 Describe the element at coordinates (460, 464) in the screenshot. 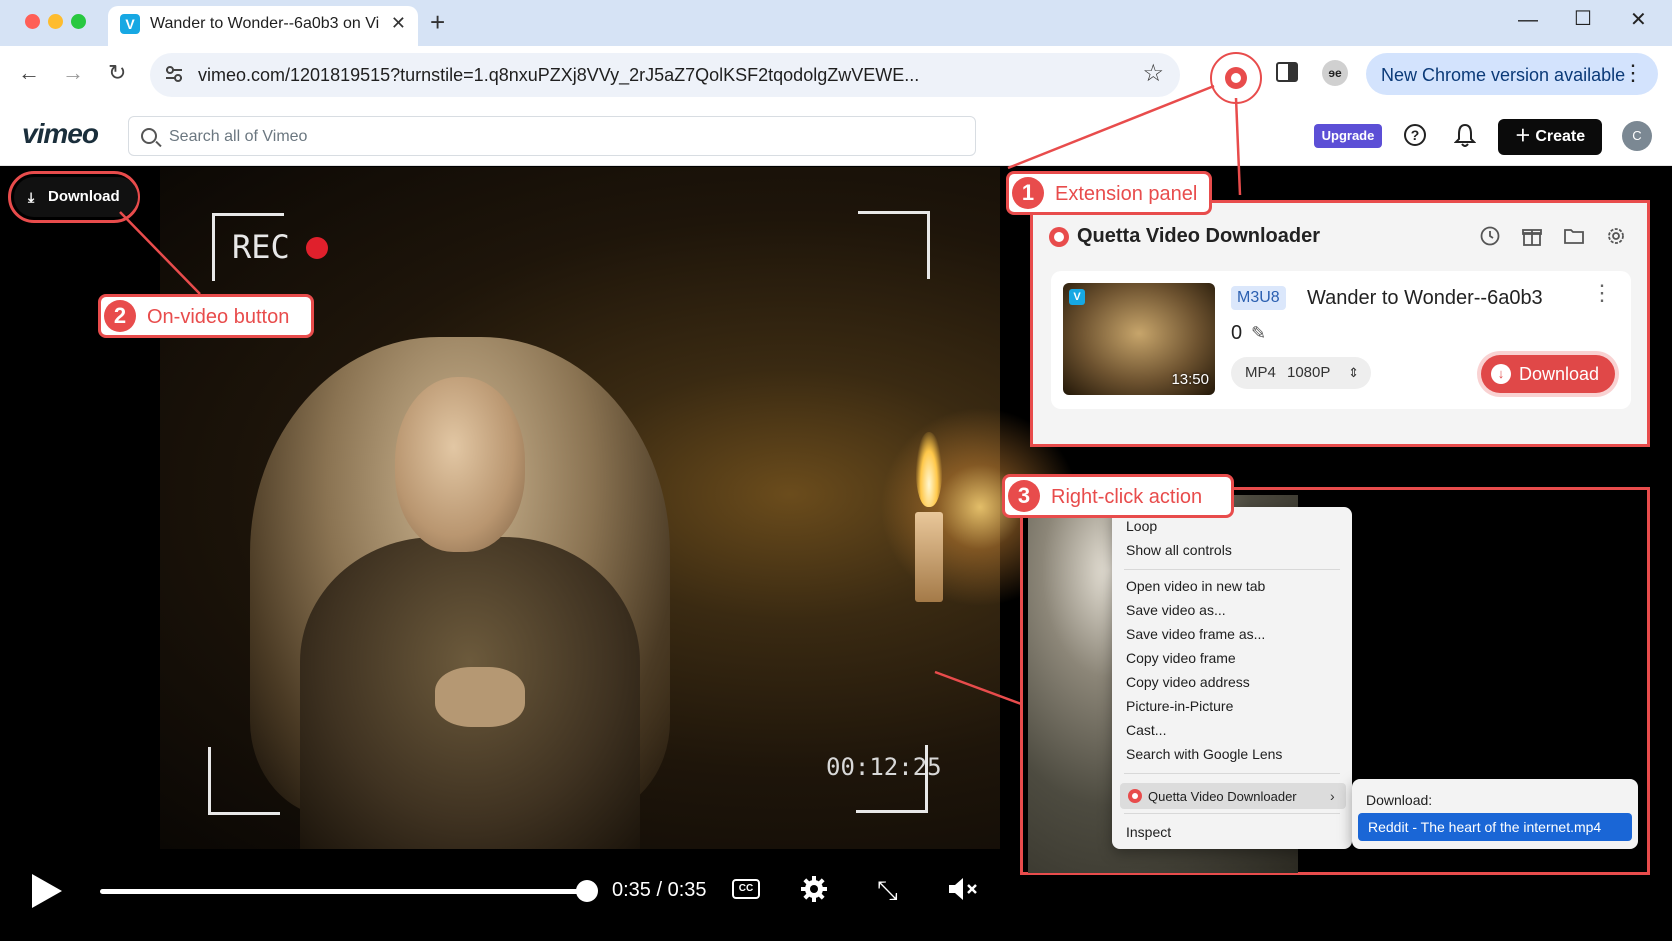

I see `figure-face` at that location.